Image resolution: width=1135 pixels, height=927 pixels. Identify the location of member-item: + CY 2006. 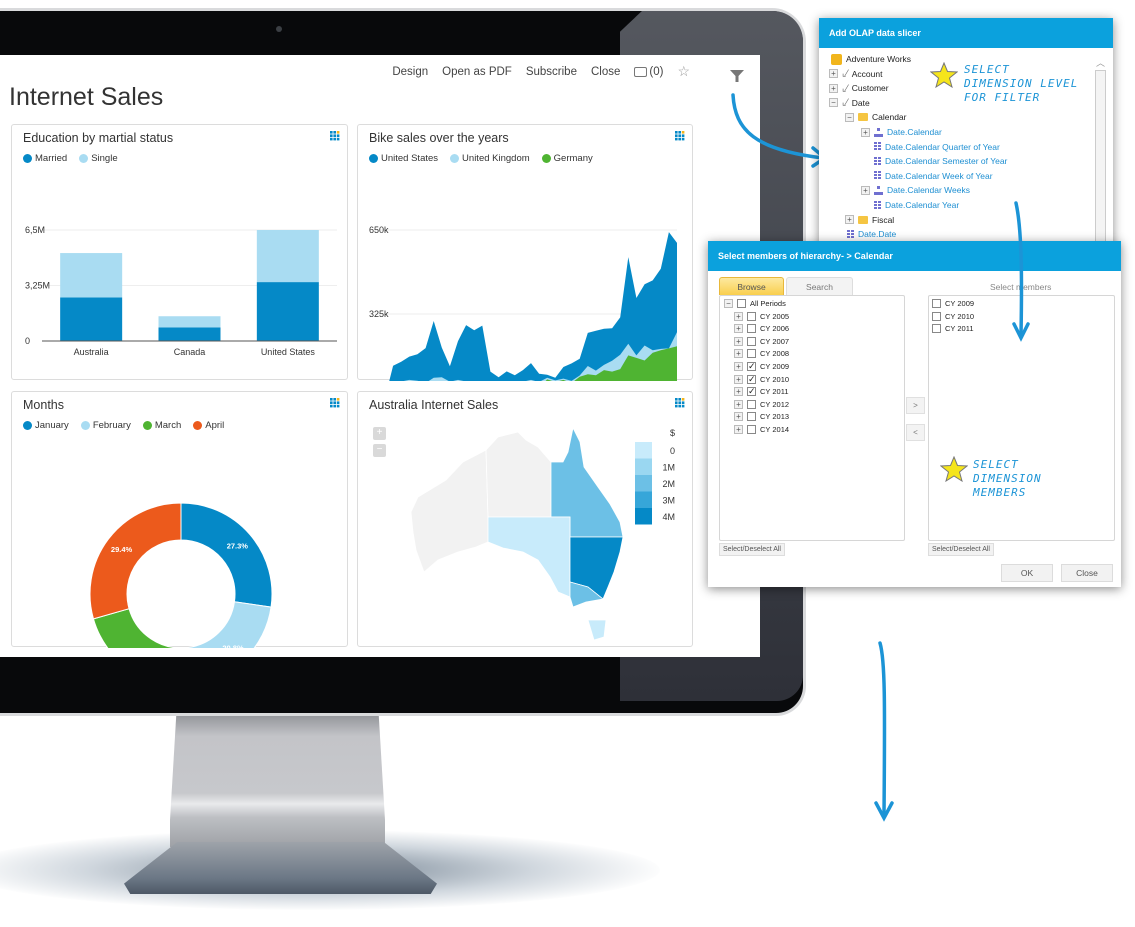
(762, 329).